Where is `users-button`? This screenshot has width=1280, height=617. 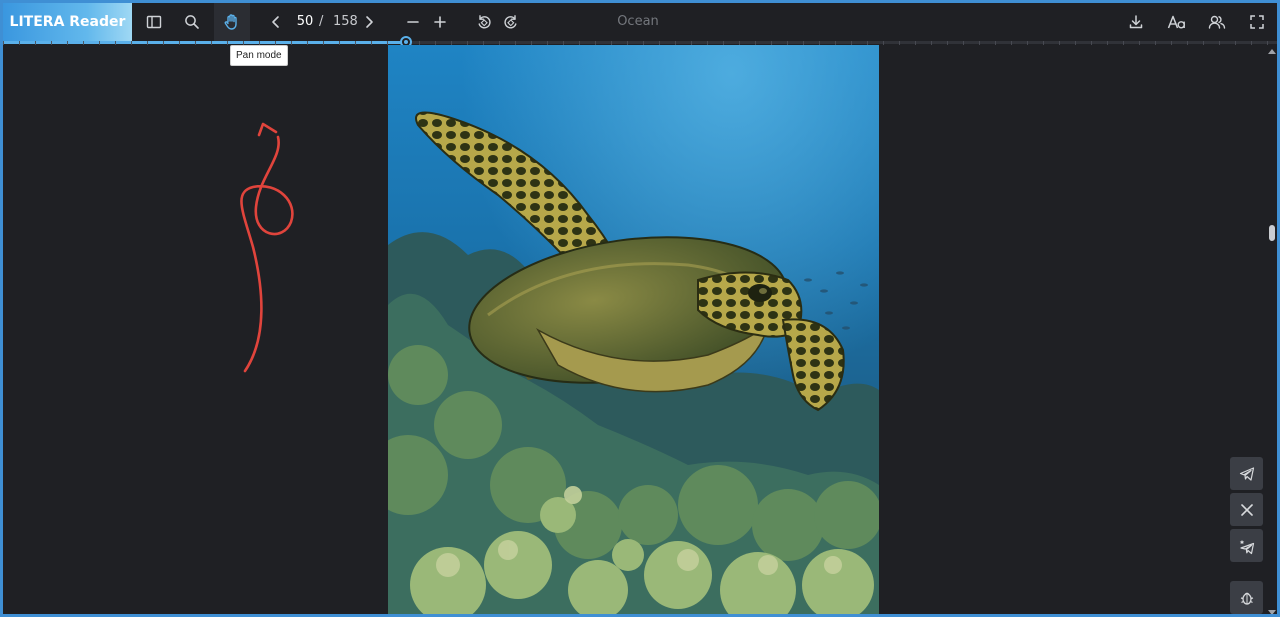
users-button is located at coordinates (1217, 22).